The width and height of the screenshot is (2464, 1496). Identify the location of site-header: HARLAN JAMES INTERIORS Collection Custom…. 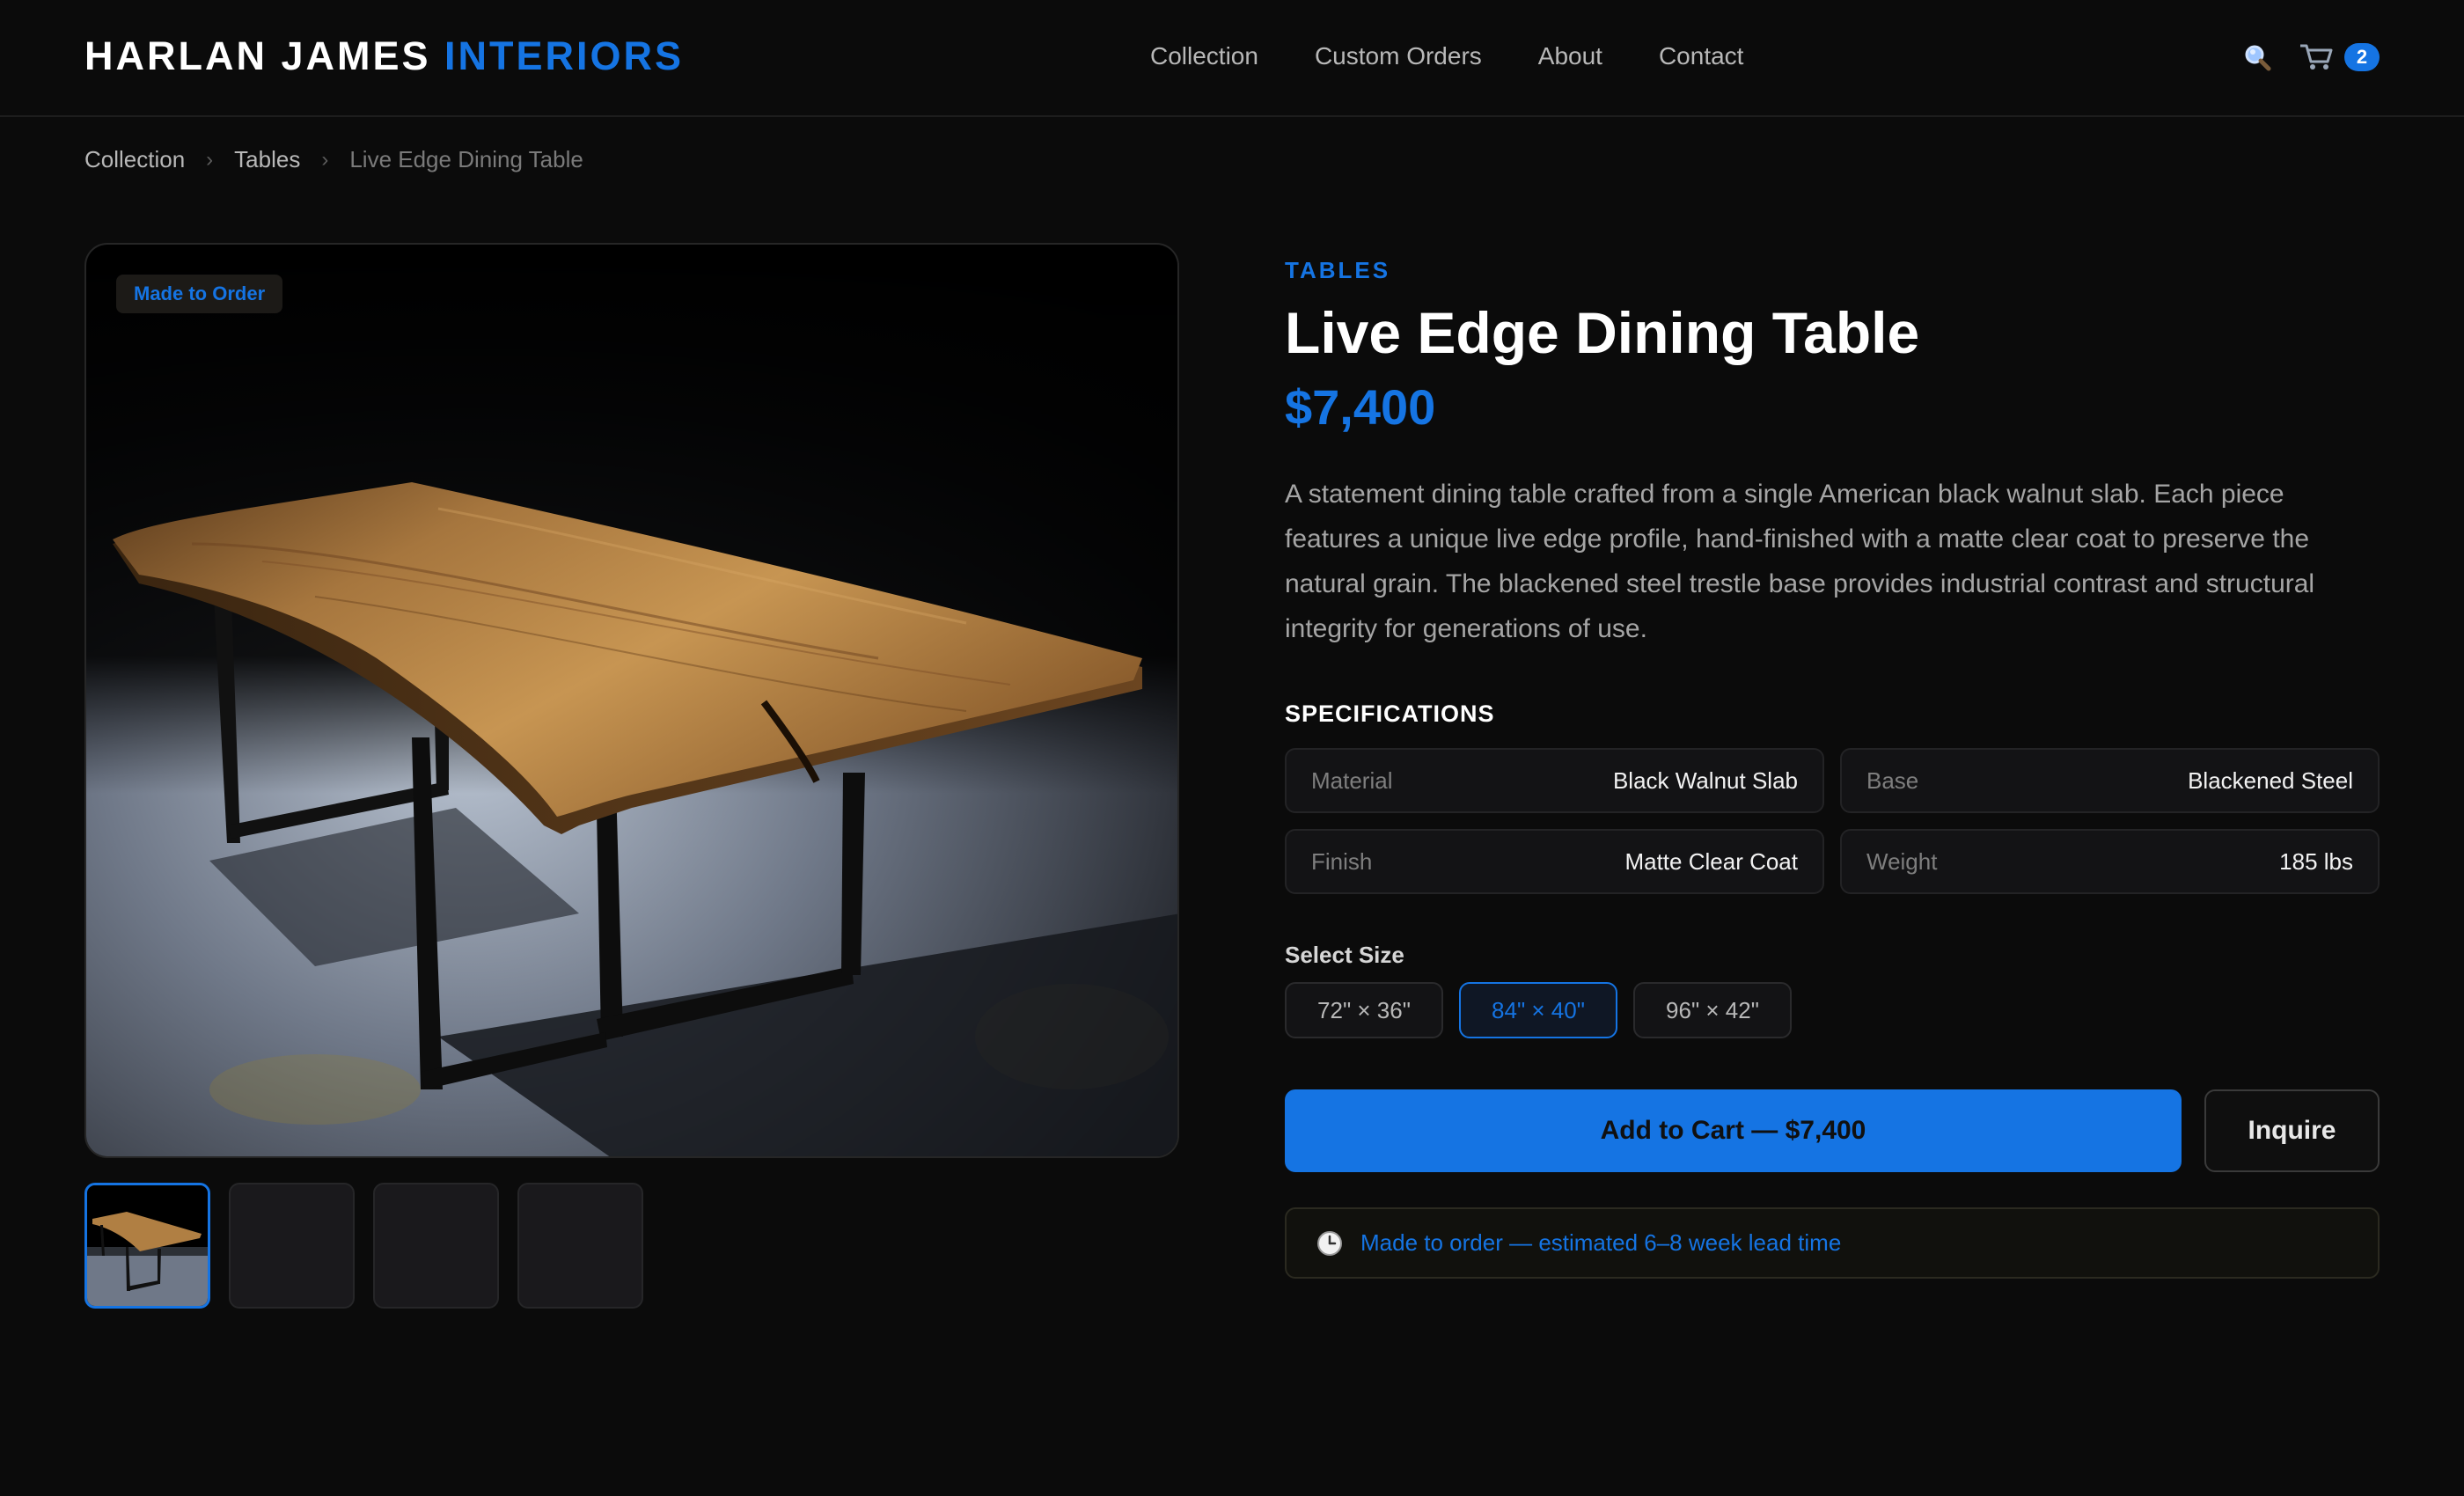
(1232, 59).